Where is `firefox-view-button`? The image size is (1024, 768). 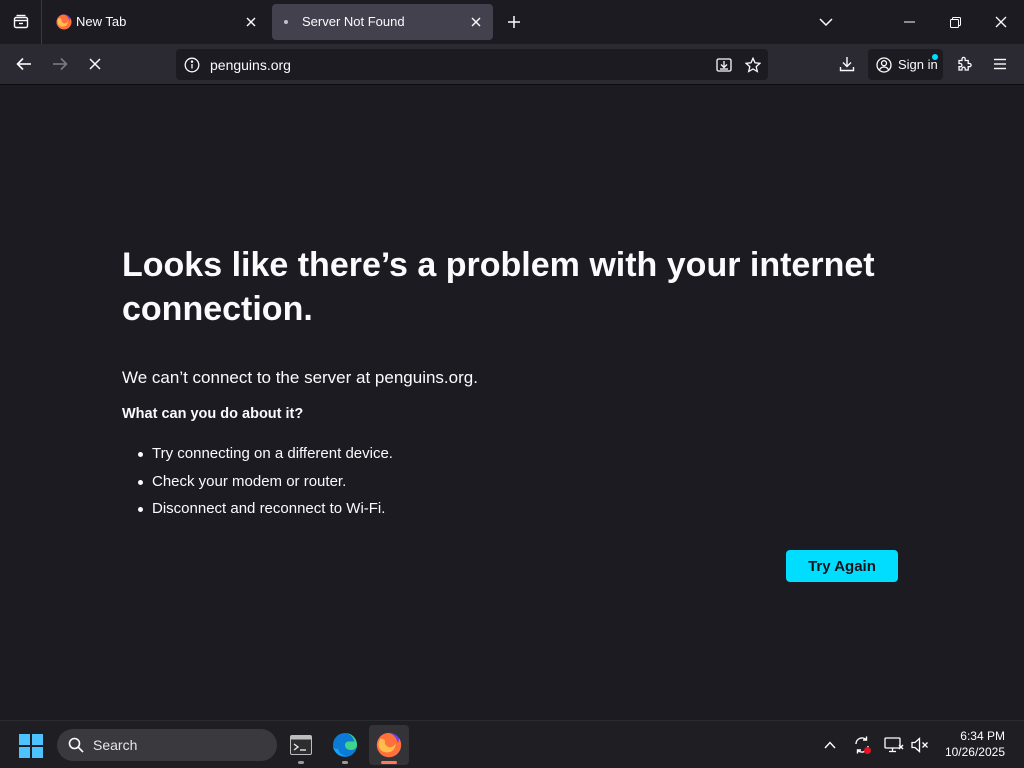
firefox-view-button is located at coordinates (21, 22).